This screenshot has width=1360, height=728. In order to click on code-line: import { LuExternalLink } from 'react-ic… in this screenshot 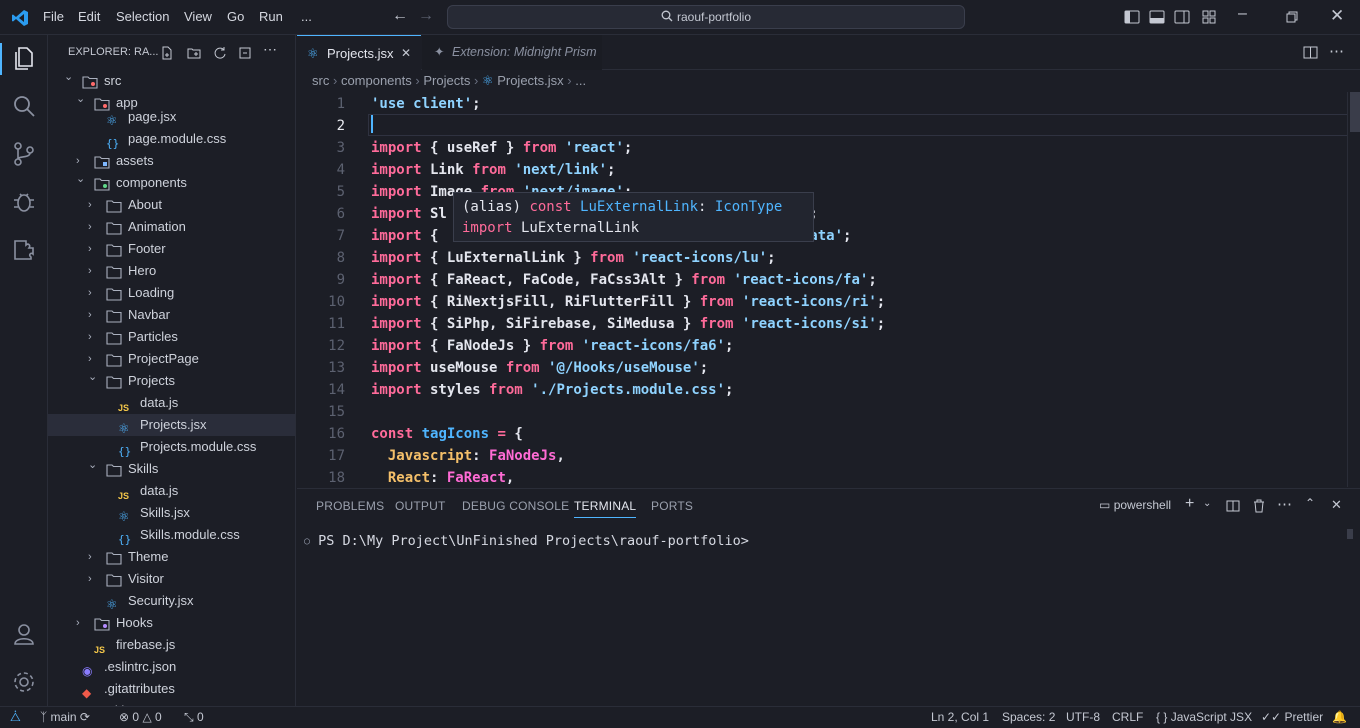, I will do `click(573, 258)`.